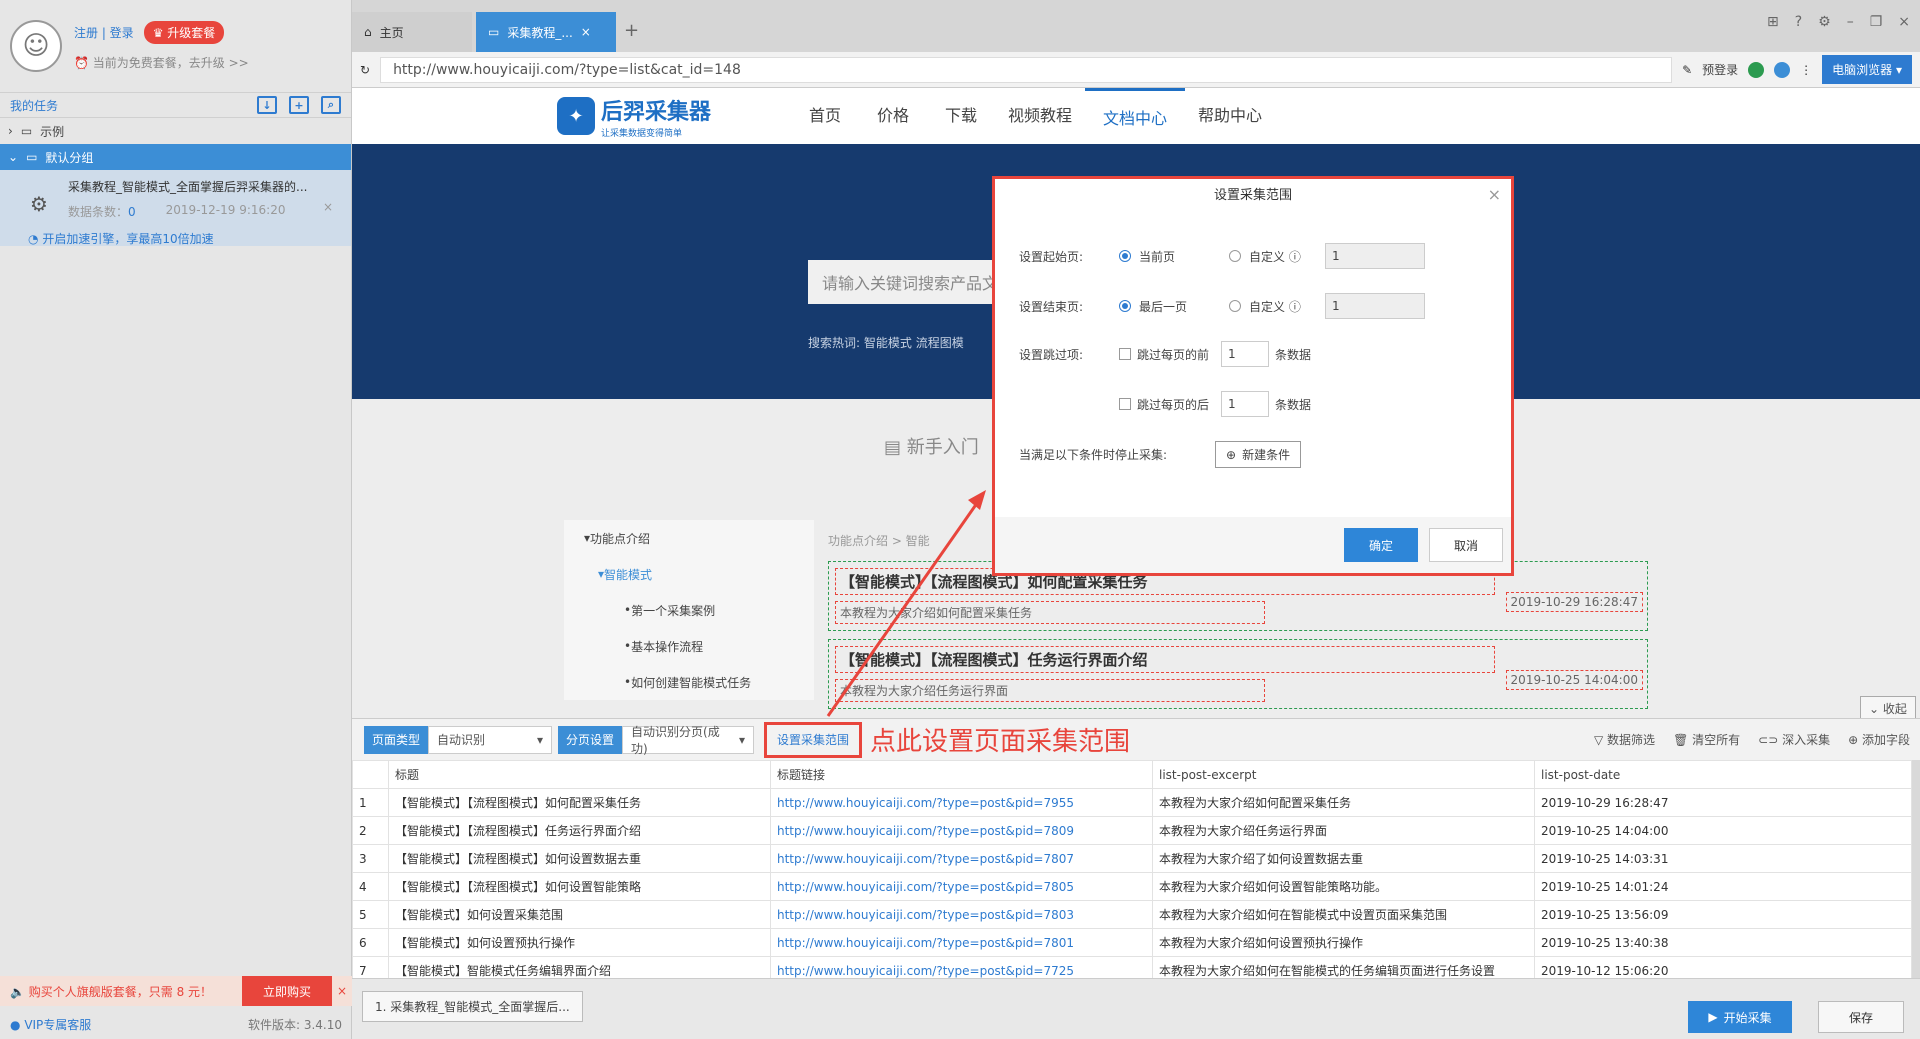  I want to click on start-custom-radio: 自定义 ⓘ, so click(1277, 256).